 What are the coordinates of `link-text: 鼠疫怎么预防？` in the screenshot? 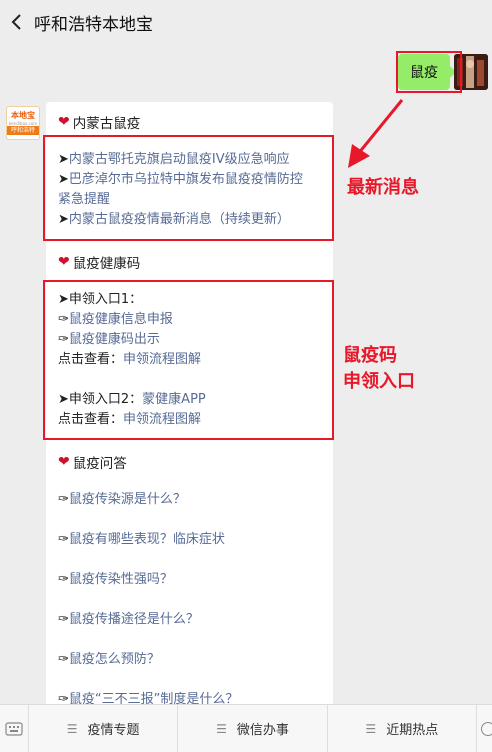 It's located at (114, 659).